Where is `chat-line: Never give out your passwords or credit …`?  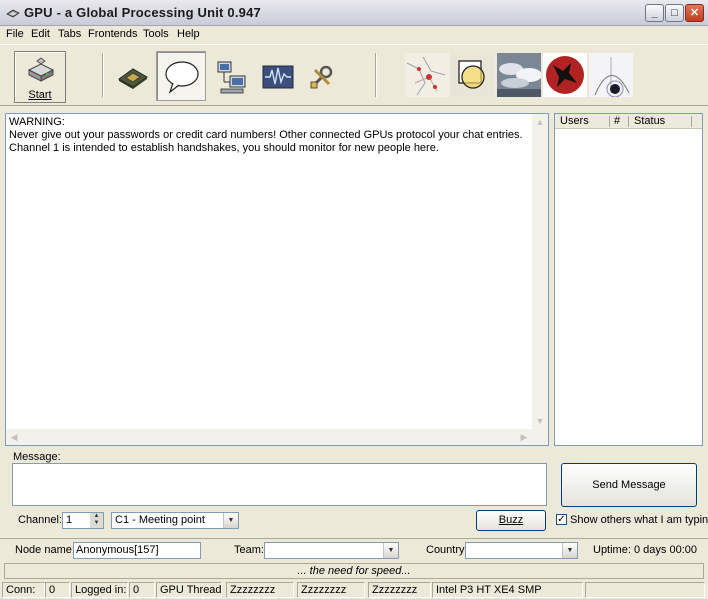 chat-line: Never give out your passwords or credit … is located at coordinates (266, 135).